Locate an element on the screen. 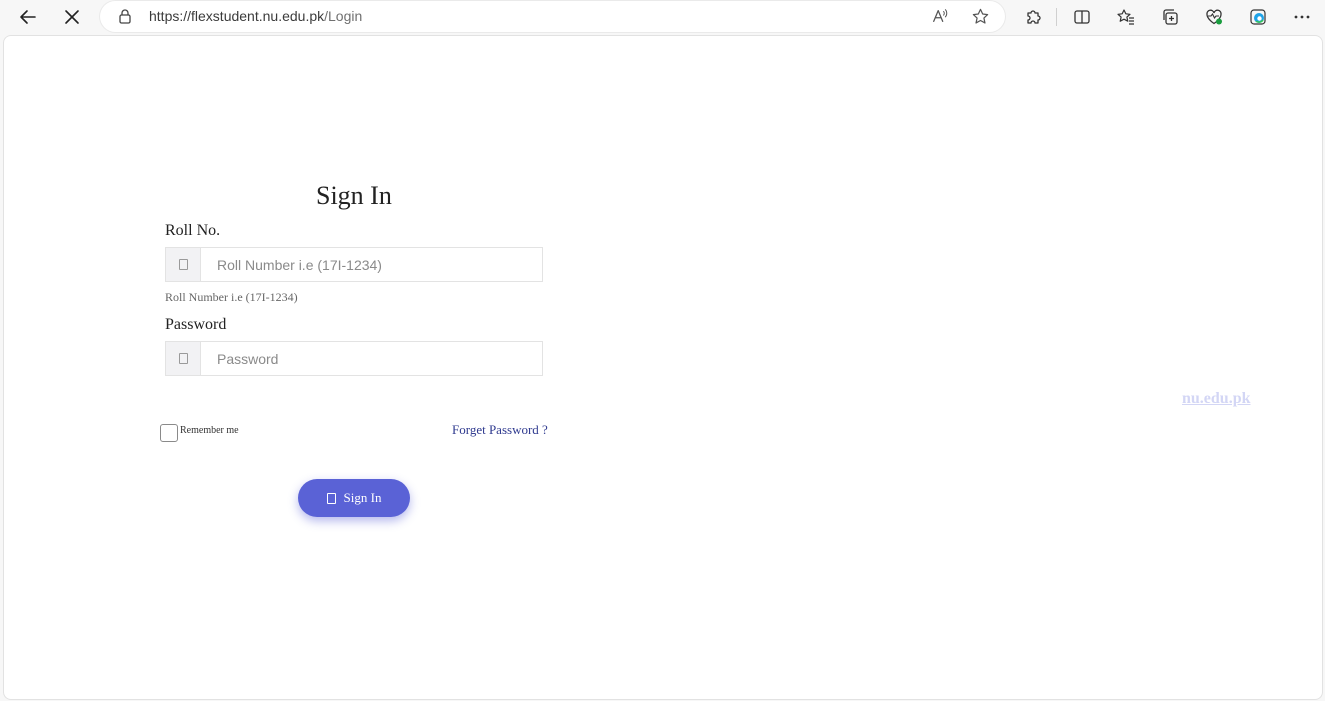  password-input is located at coordinates (372, 358).